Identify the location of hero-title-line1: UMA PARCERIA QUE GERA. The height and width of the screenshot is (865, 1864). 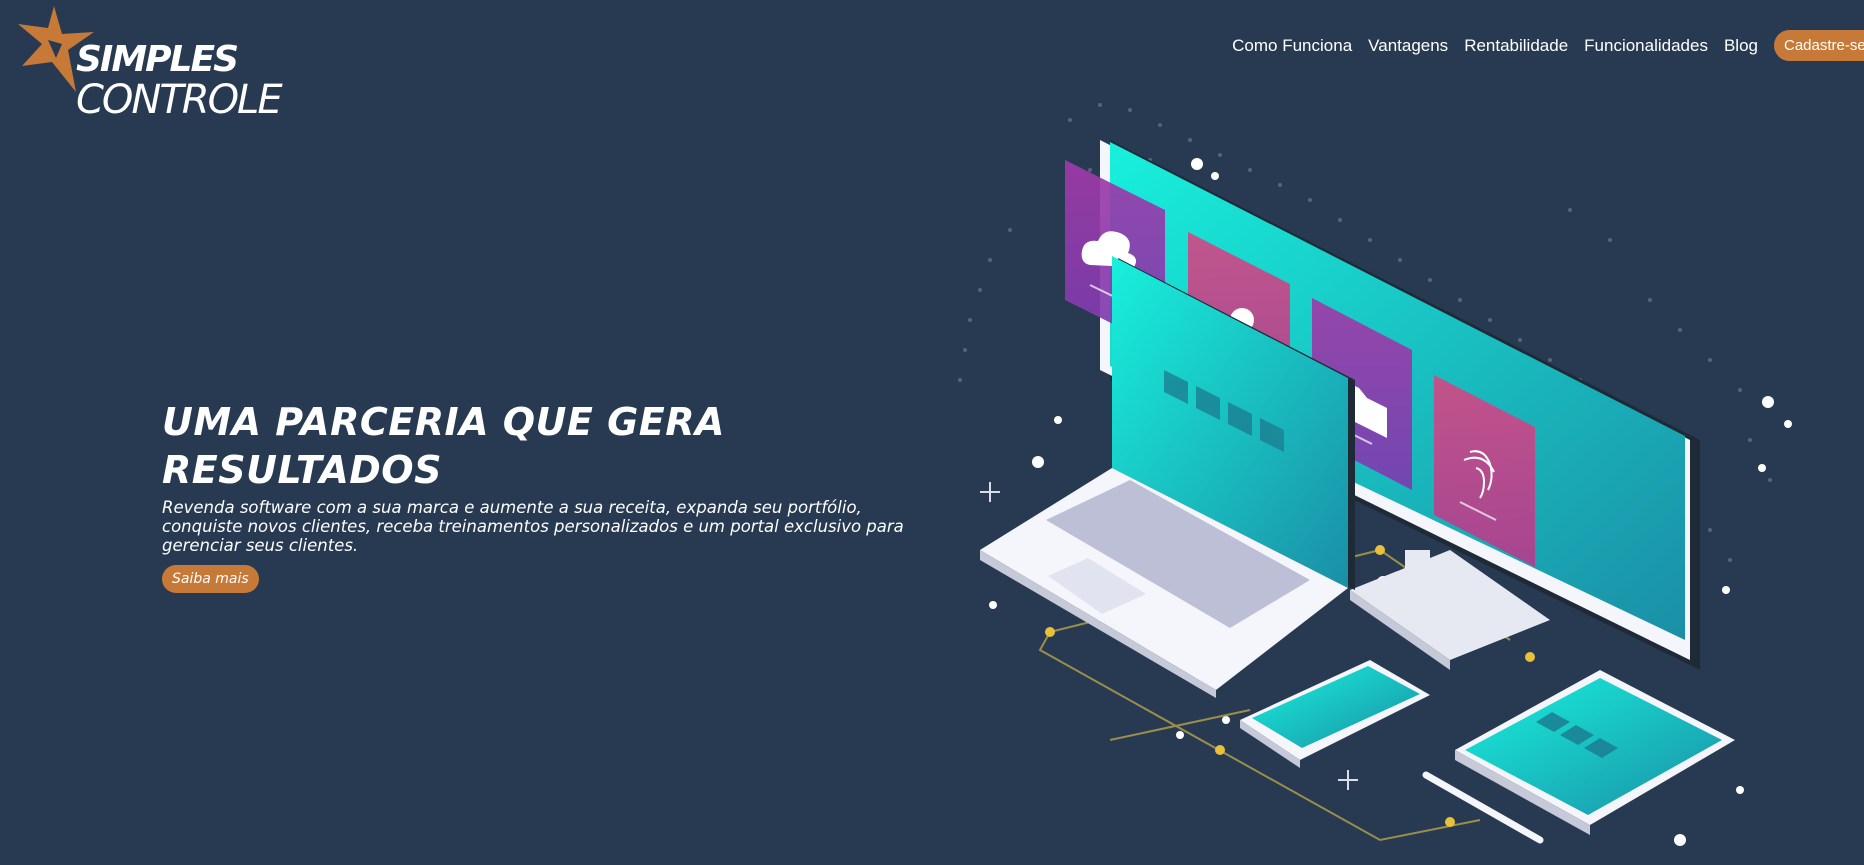
(443, 422).